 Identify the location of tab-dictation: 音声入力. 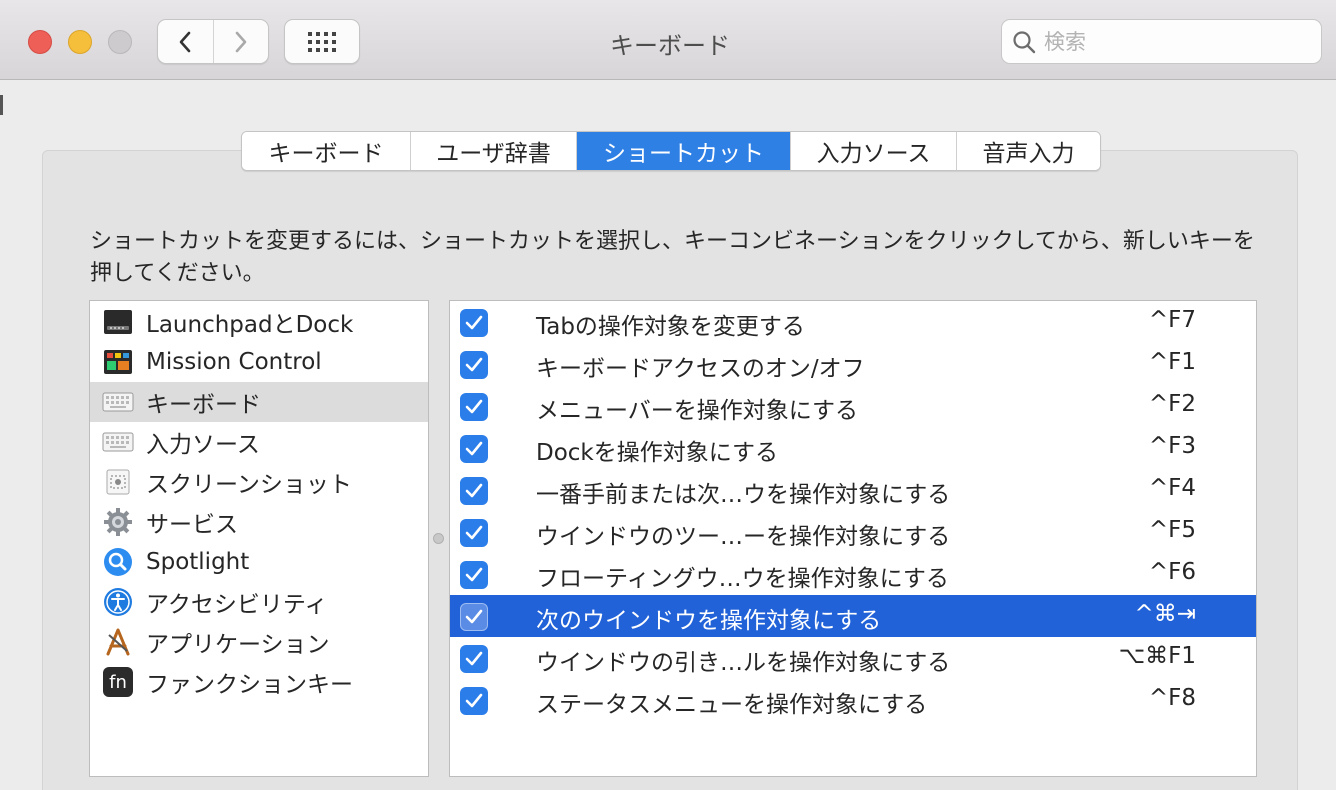
(1028, 151).